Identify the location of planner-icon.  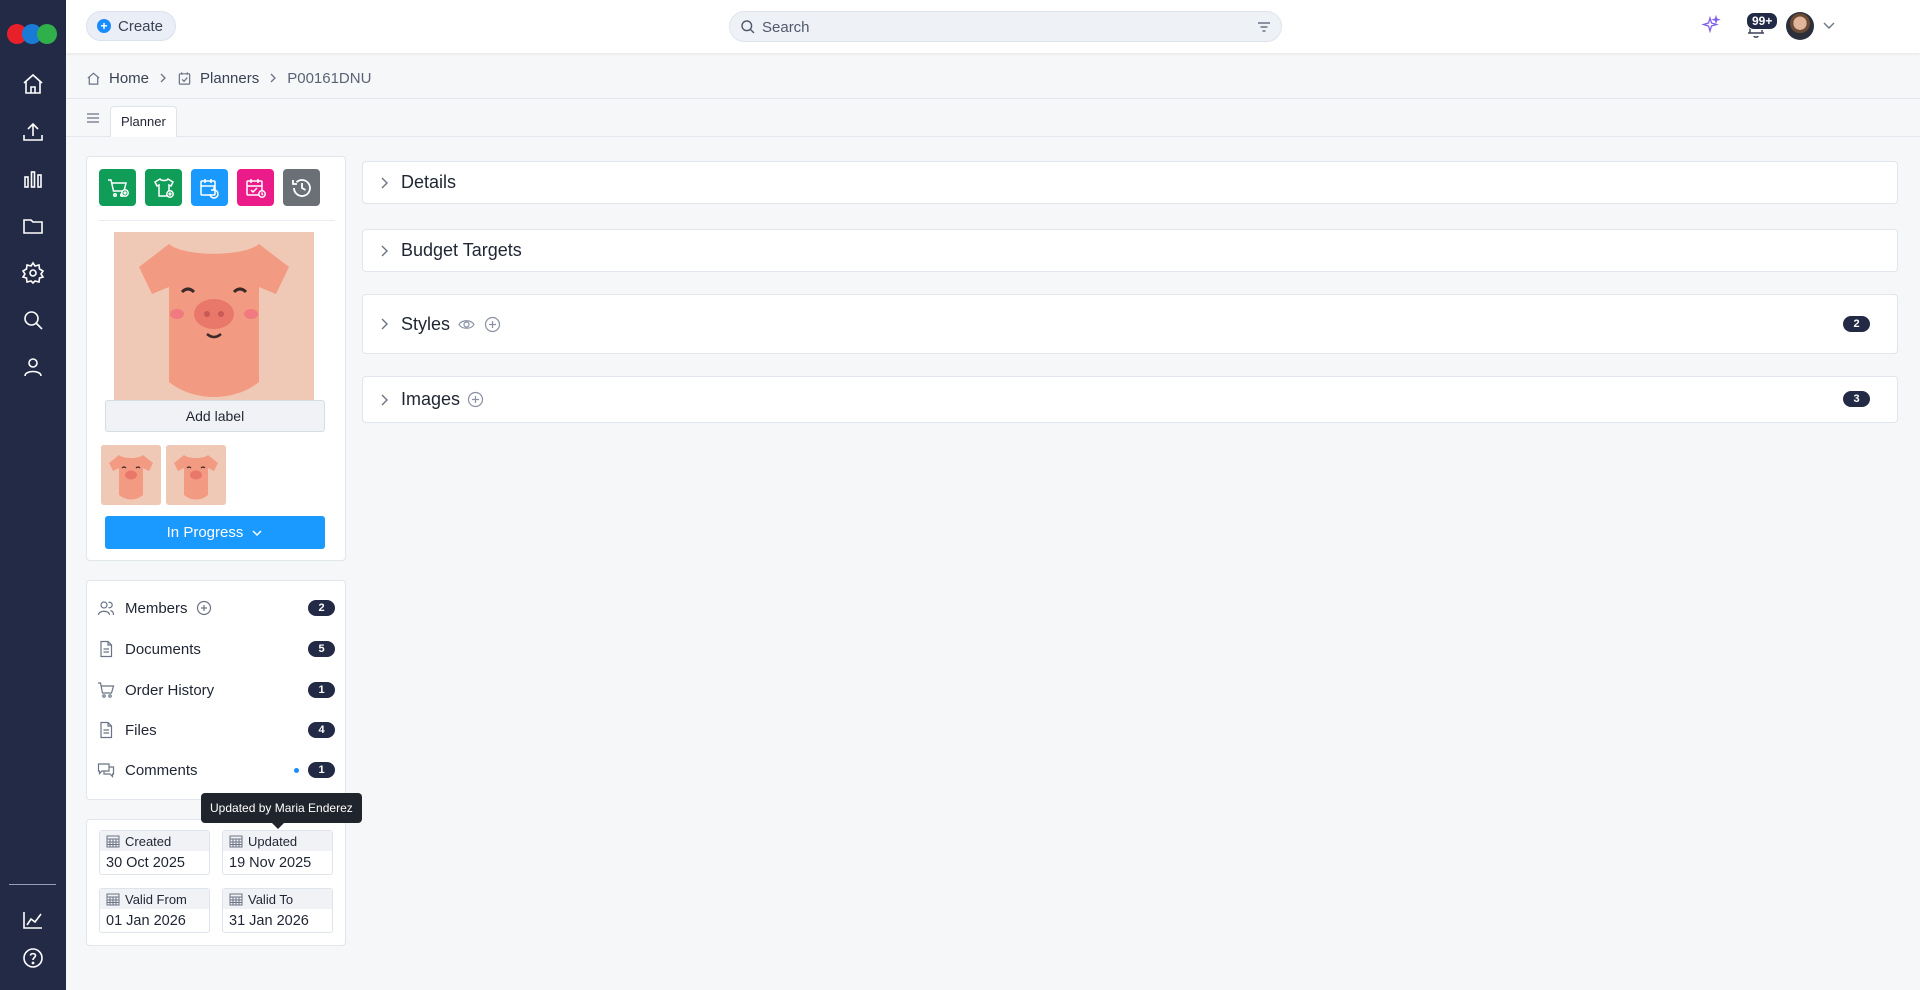
(184, 78).